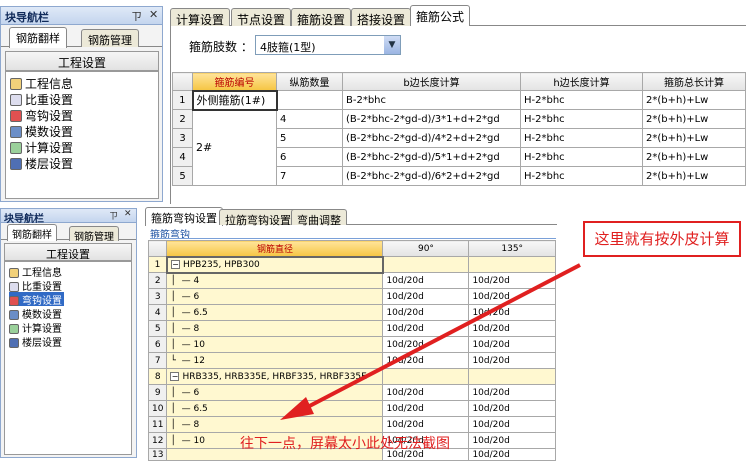 This screenshot has height=461, width=746. Describe the element at coordinates (351, 424) in the screenshot. I see `table-row: 11 │ — 8 10d/20d 10d/20d` at that location.